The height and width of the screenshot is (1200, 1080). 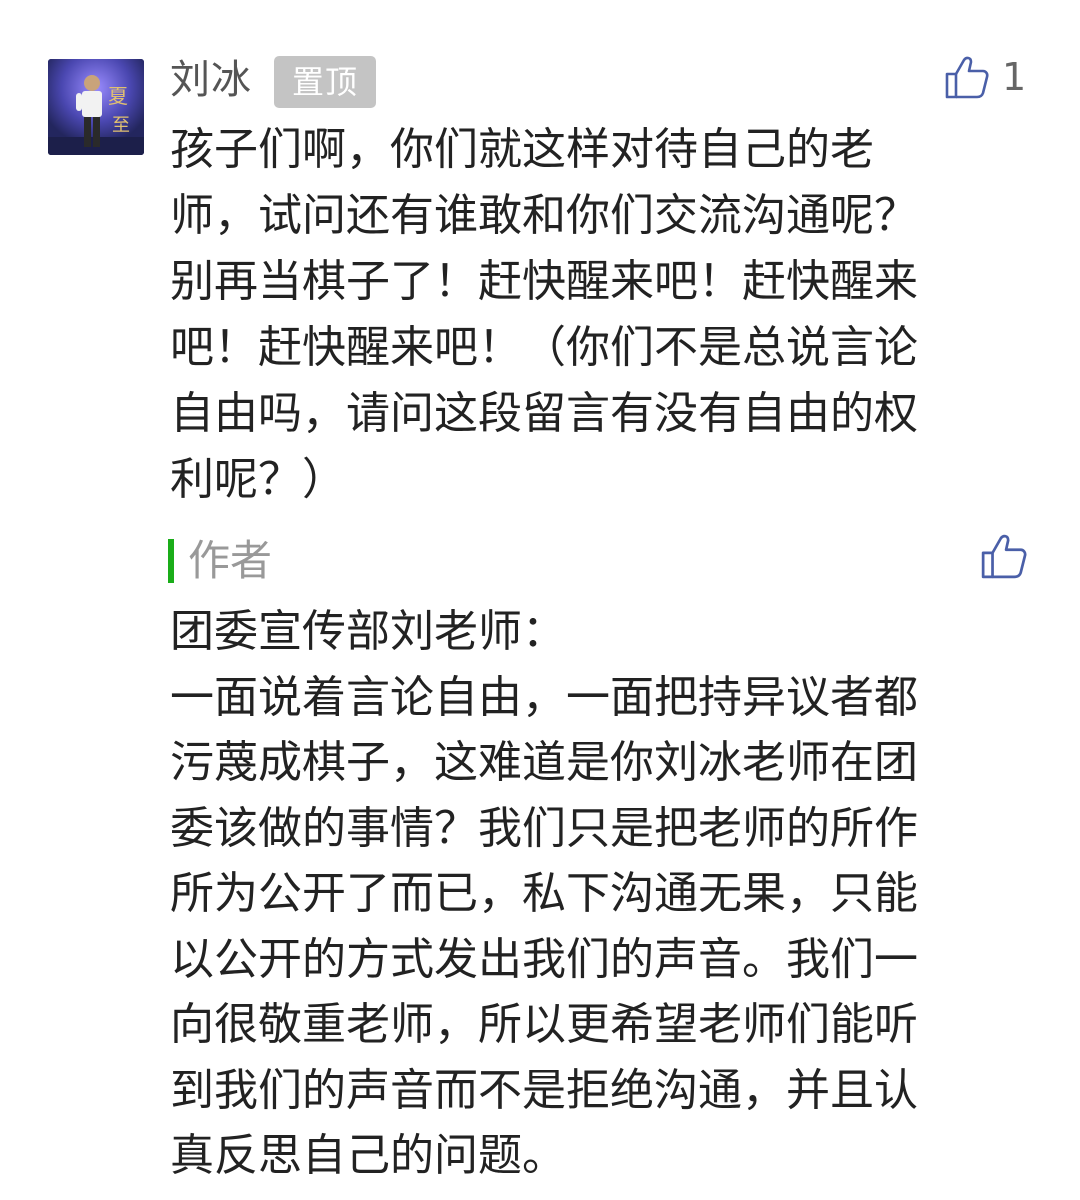 I want to click on author-reply-header: 作者, so click(x=220, y=561).